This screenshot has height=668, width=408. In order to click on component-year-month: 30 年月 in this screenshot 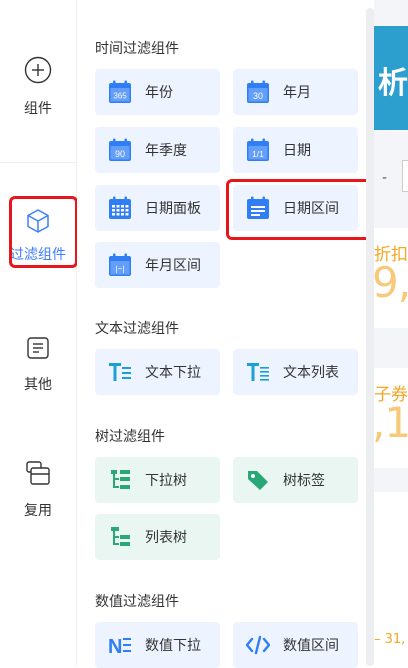, I will do `click(295, 92)`.